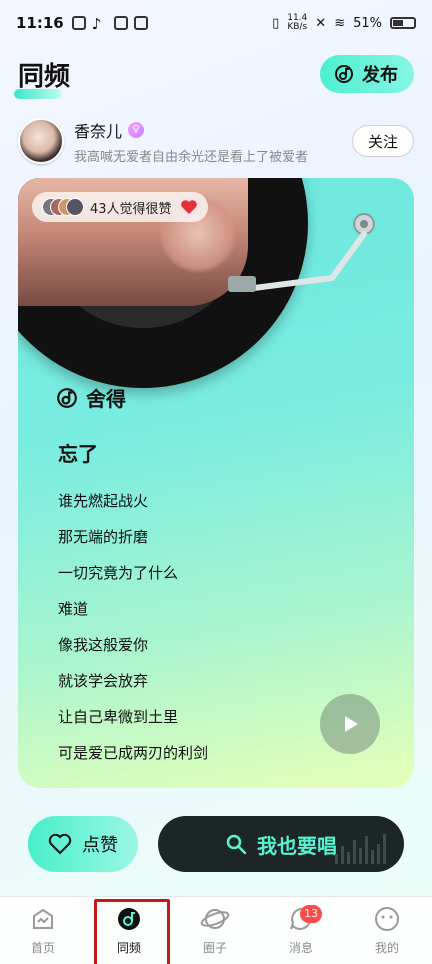 The image size is (432, 964). I want to click on planet-icon, so click(215, 919).